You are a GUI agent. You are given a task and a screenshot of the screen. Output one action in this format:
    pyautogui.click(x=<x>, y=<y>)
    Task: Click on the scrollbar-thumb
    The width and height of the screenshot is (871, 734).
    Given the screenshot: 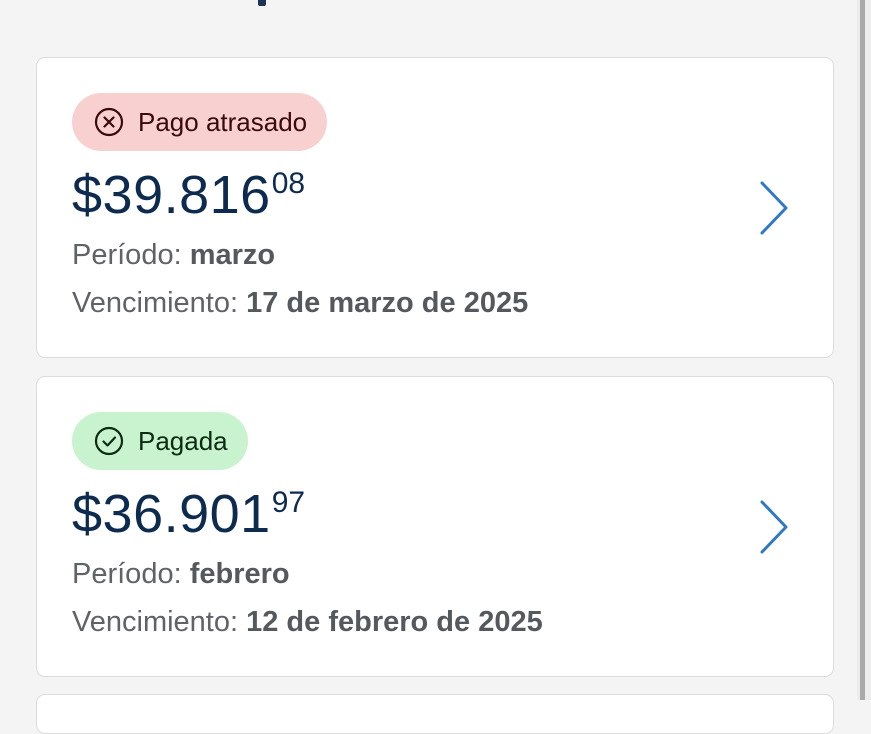 What is the action you would take?
    pyautogui.click(x=862, y=350)
    